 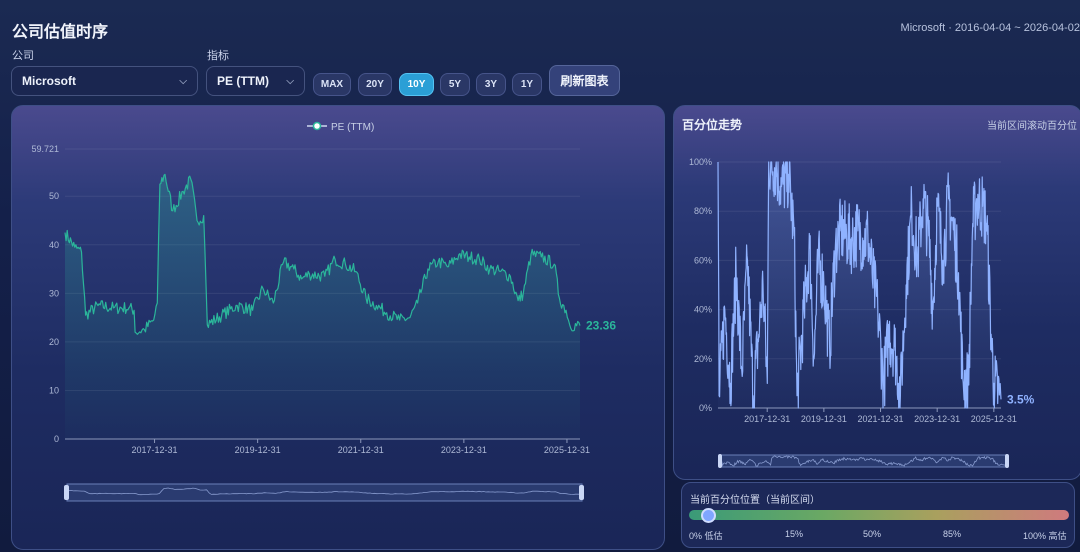 I want to click on company-select-value: Microsoft, so click(x=49, y=81).